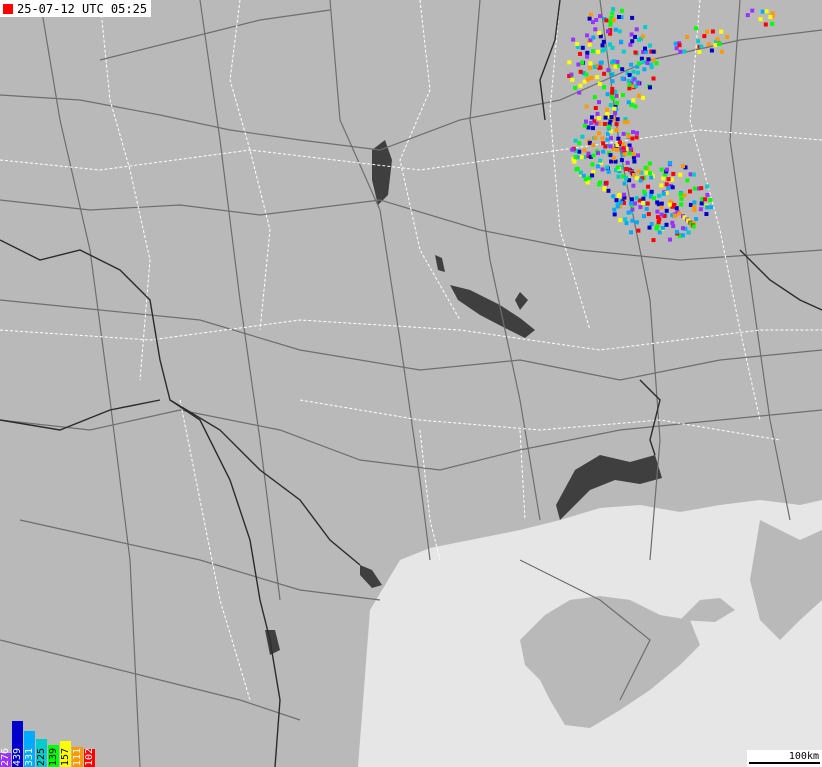  I want to click on legend-label-0: 276, so click(5, 756).